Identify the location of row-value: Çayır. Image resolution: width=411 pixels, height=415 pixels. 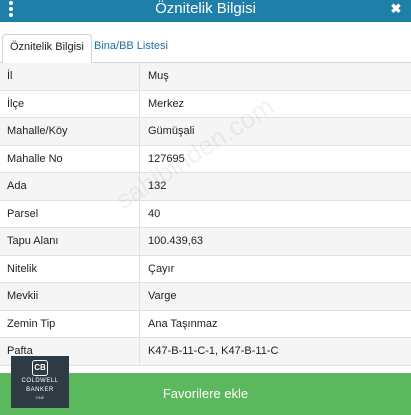
(161, 268).